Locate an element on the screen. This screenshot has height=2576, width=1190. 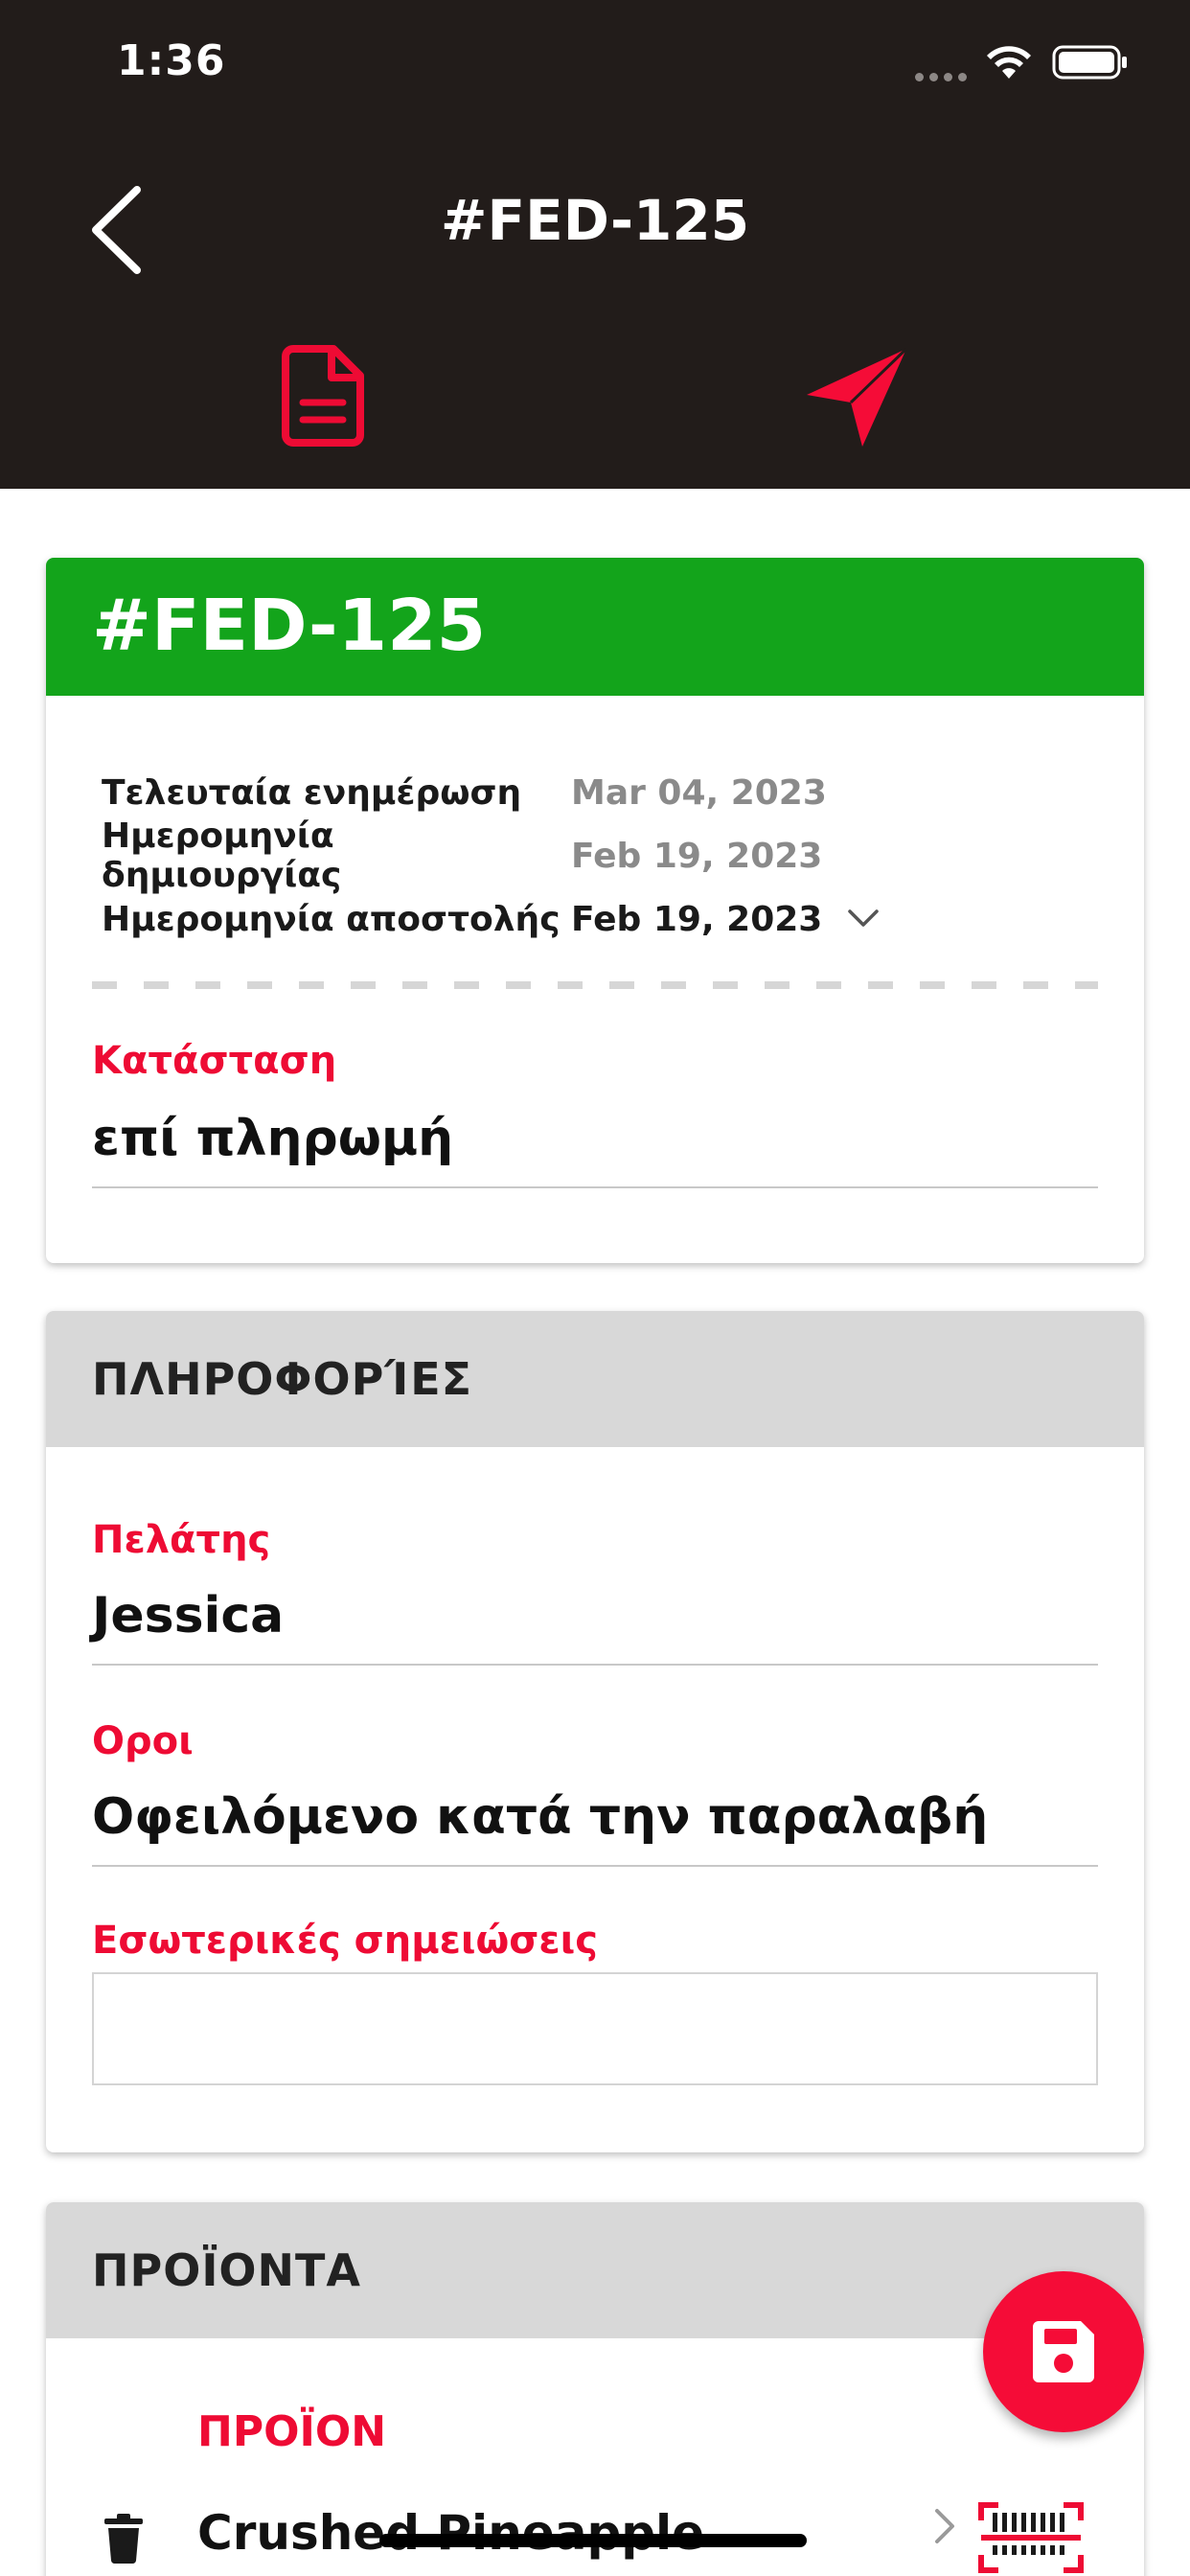
meta-row-updated: Τελευταία ενημέρωση Mar 04, 2023 is located at coordinates (491, 792).